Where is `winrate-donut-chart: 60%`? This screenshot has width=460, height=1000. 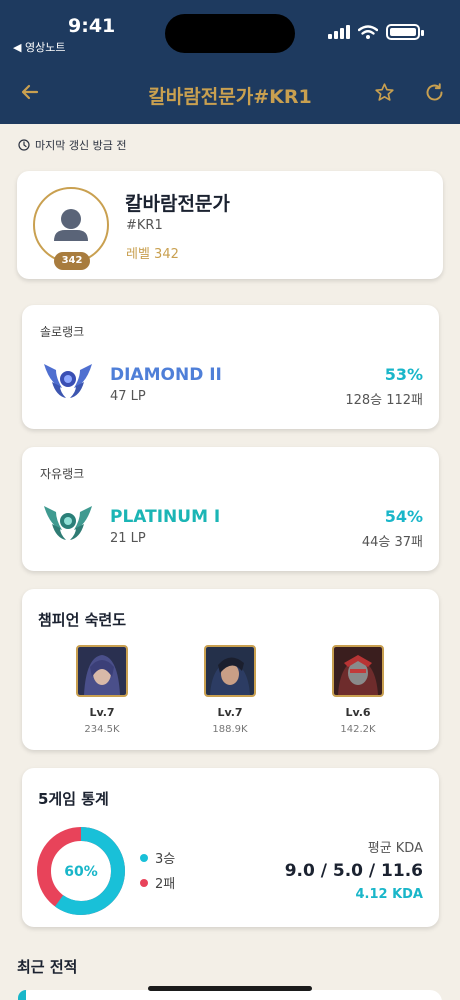 winrate-donut-chart: 60% is located at coordinates (81, 871).